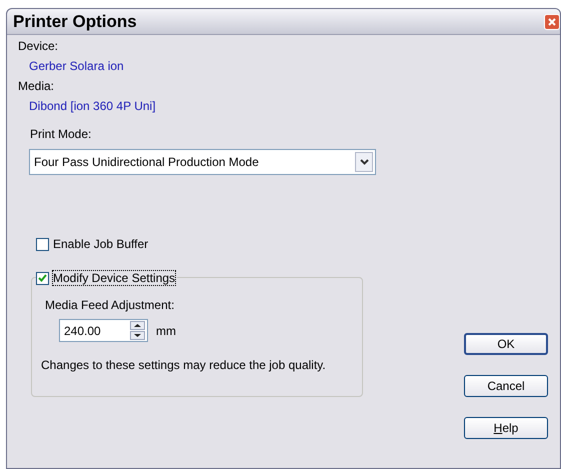  Describe the element at coordinates (93, 106) in the screenshot. I see `media-name: Dibond [ion 360 4P Uni]` at that location.